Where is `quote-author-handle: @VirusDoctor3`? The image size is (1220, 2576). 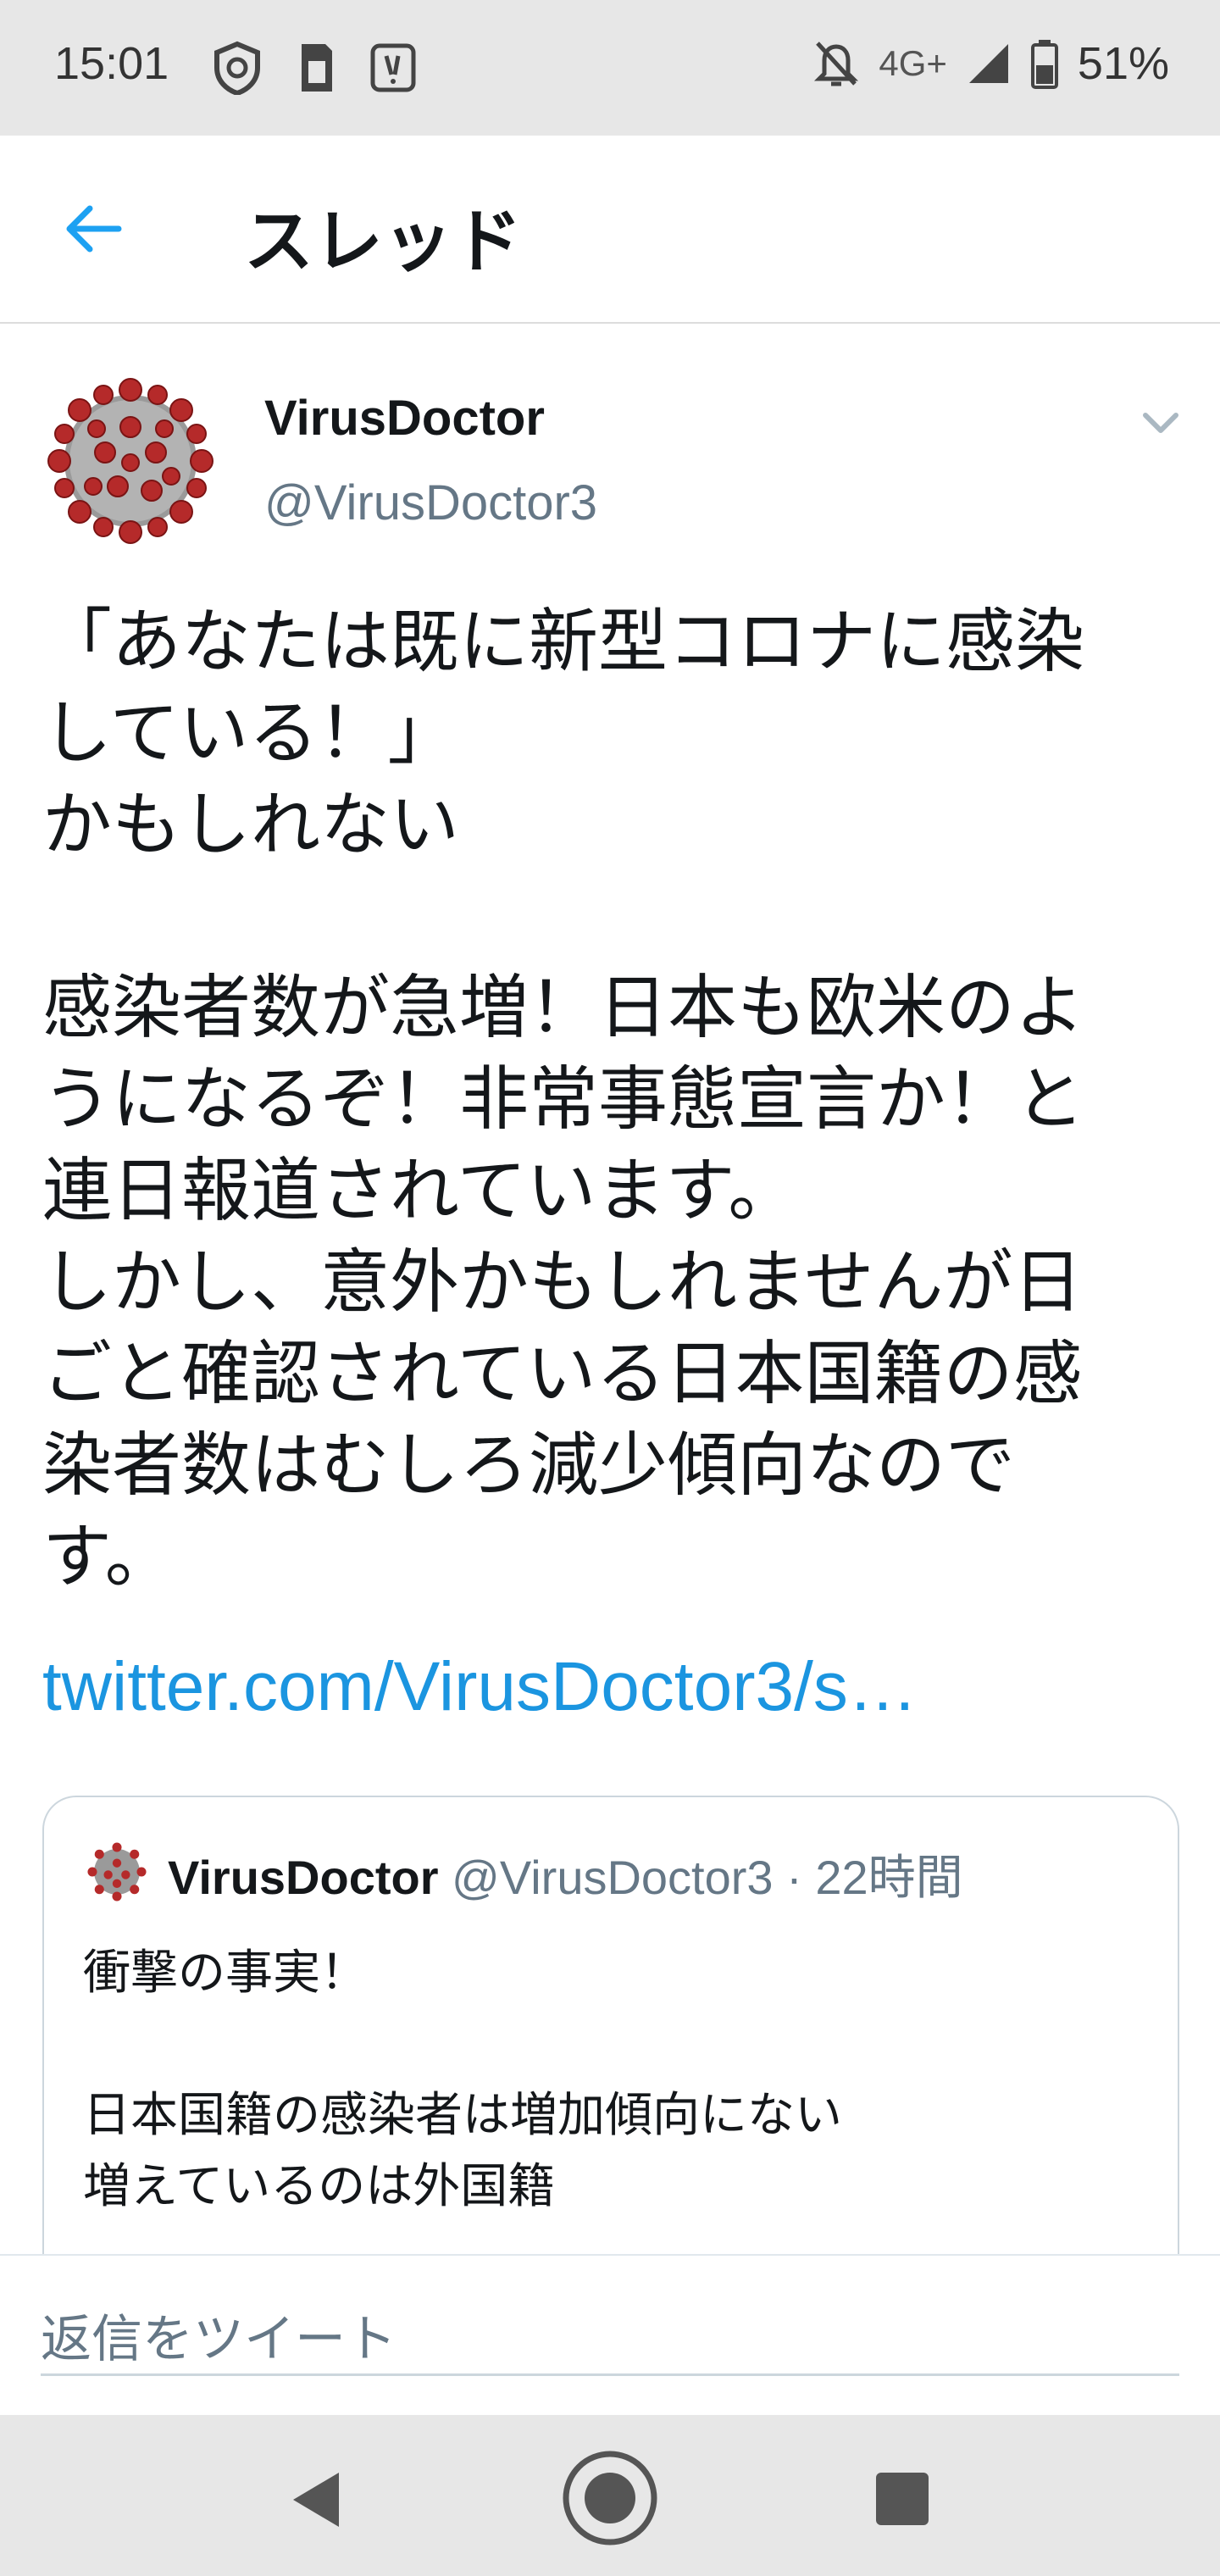 quote-author-handle: @VirusDoctor3 is located at coordinates (613, 1877).